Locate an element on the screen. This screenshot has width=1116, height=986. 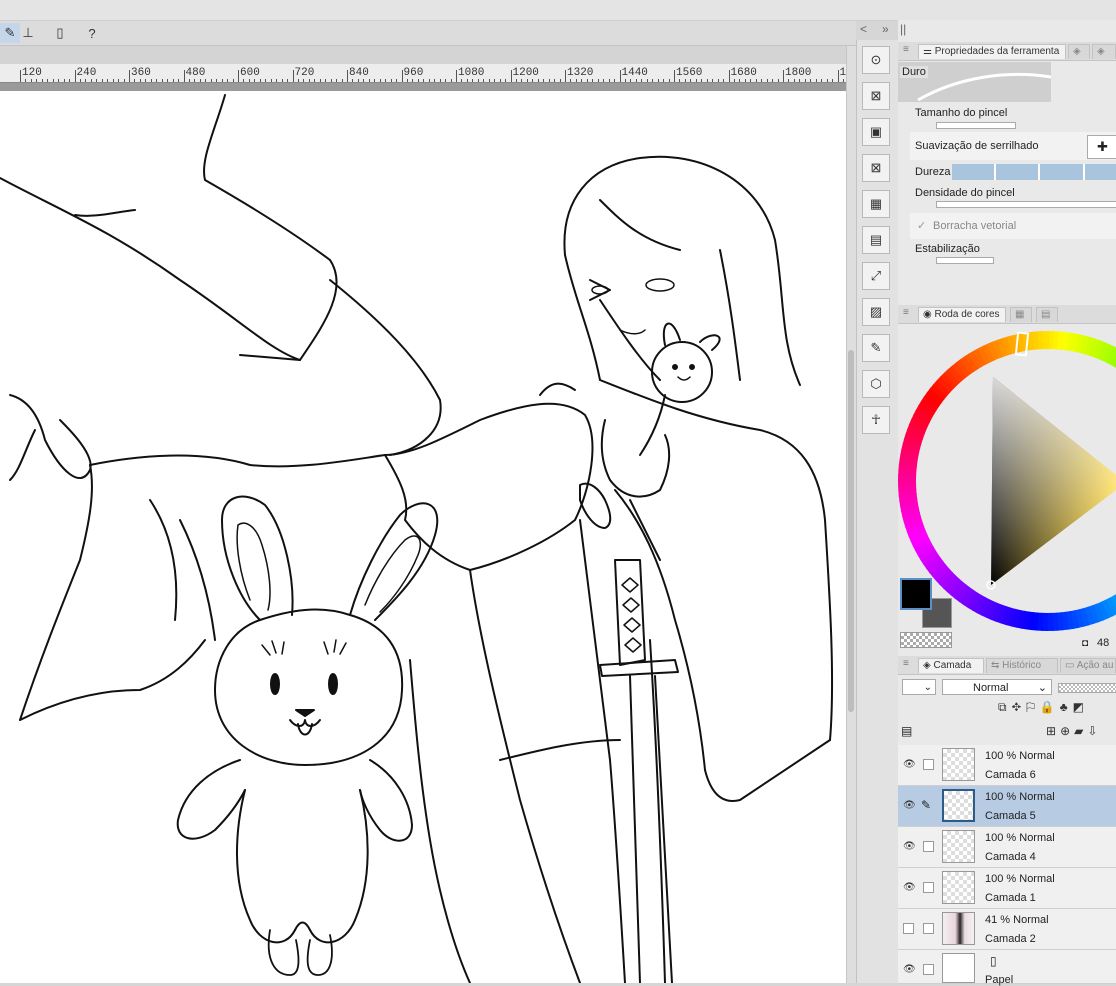
ruler-label: 1800 is located at coordinates (798, 73).